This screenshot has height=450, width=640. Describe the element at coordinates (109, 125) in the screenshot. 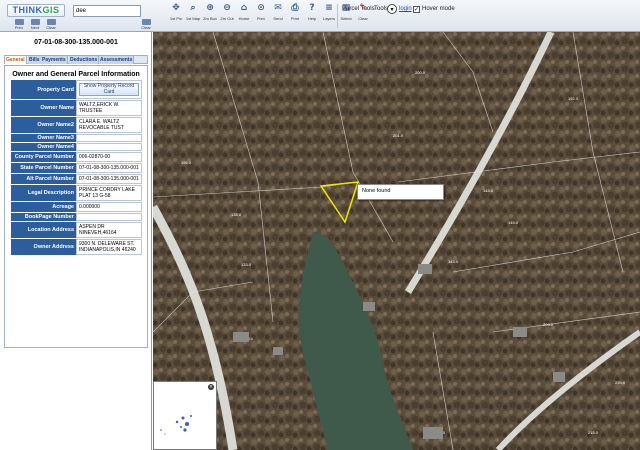

I see `row-value: CLARA E. WALTZ REVOCABLE TUST` at that location.